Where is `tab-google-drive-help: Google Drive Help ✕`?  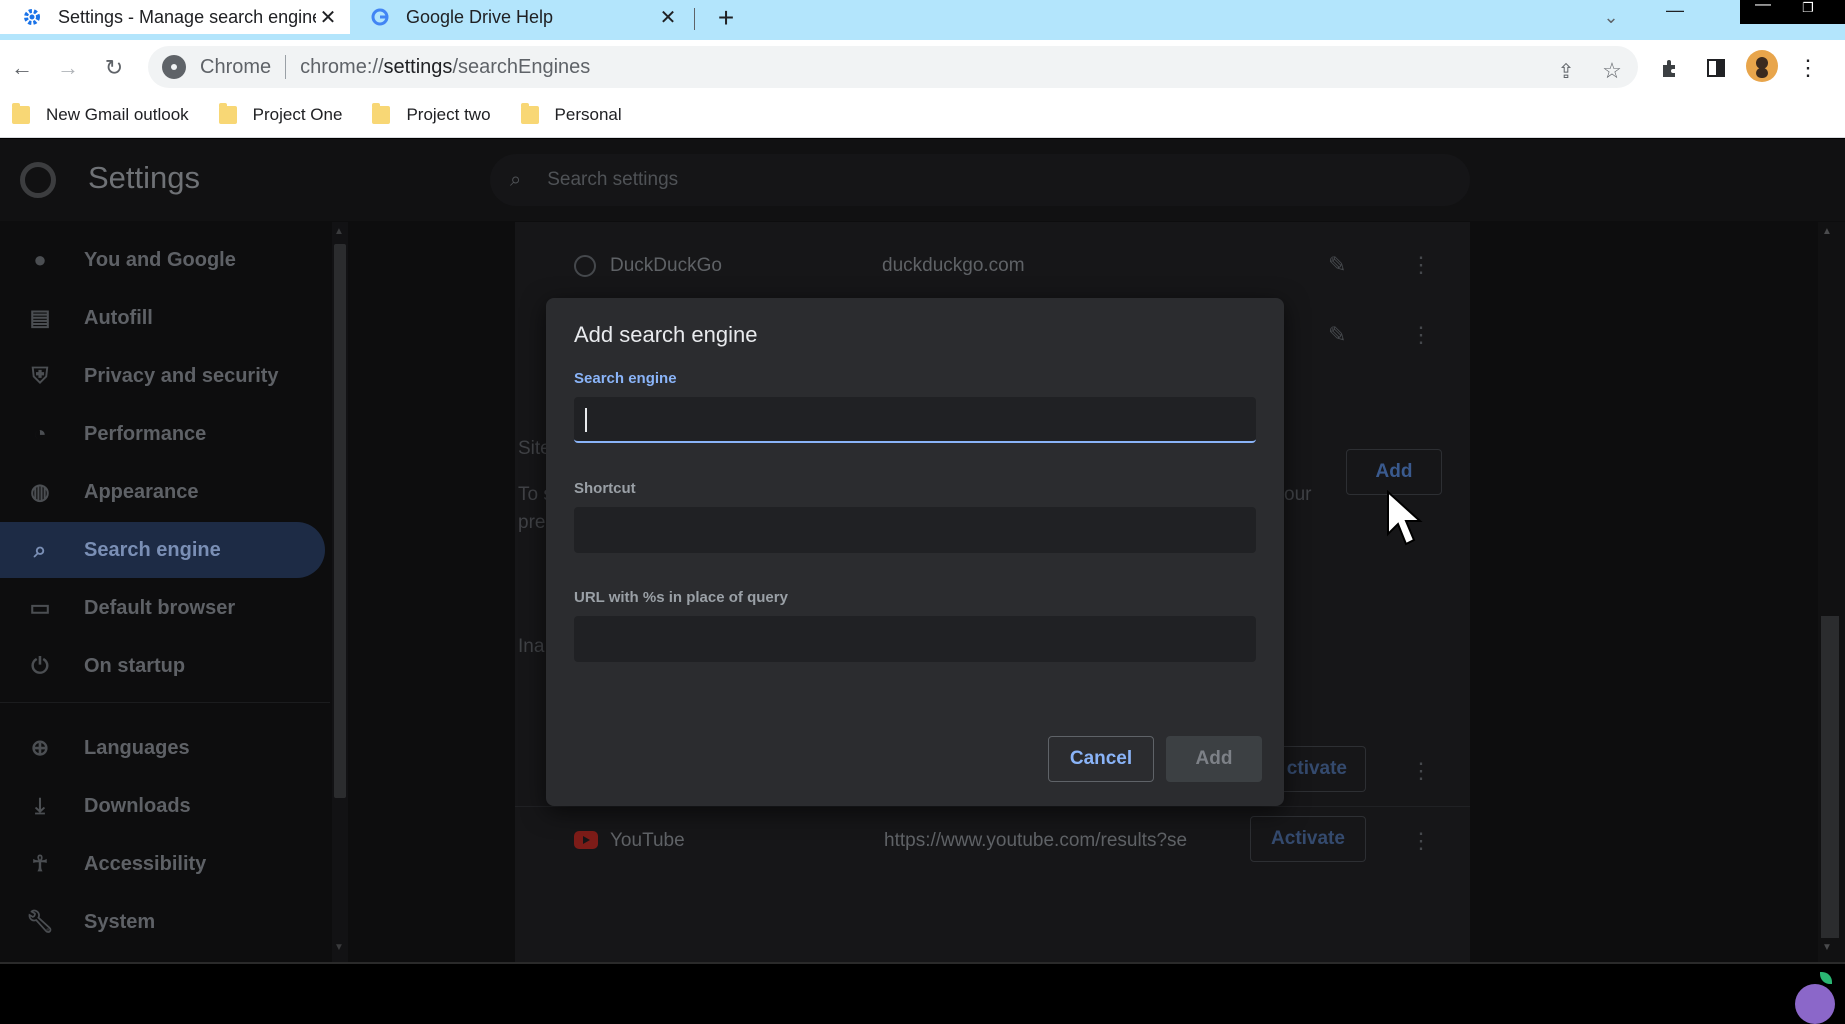 tab-google-drive-help: Google Drive Help ✕ is located at coordinates (525, 17).